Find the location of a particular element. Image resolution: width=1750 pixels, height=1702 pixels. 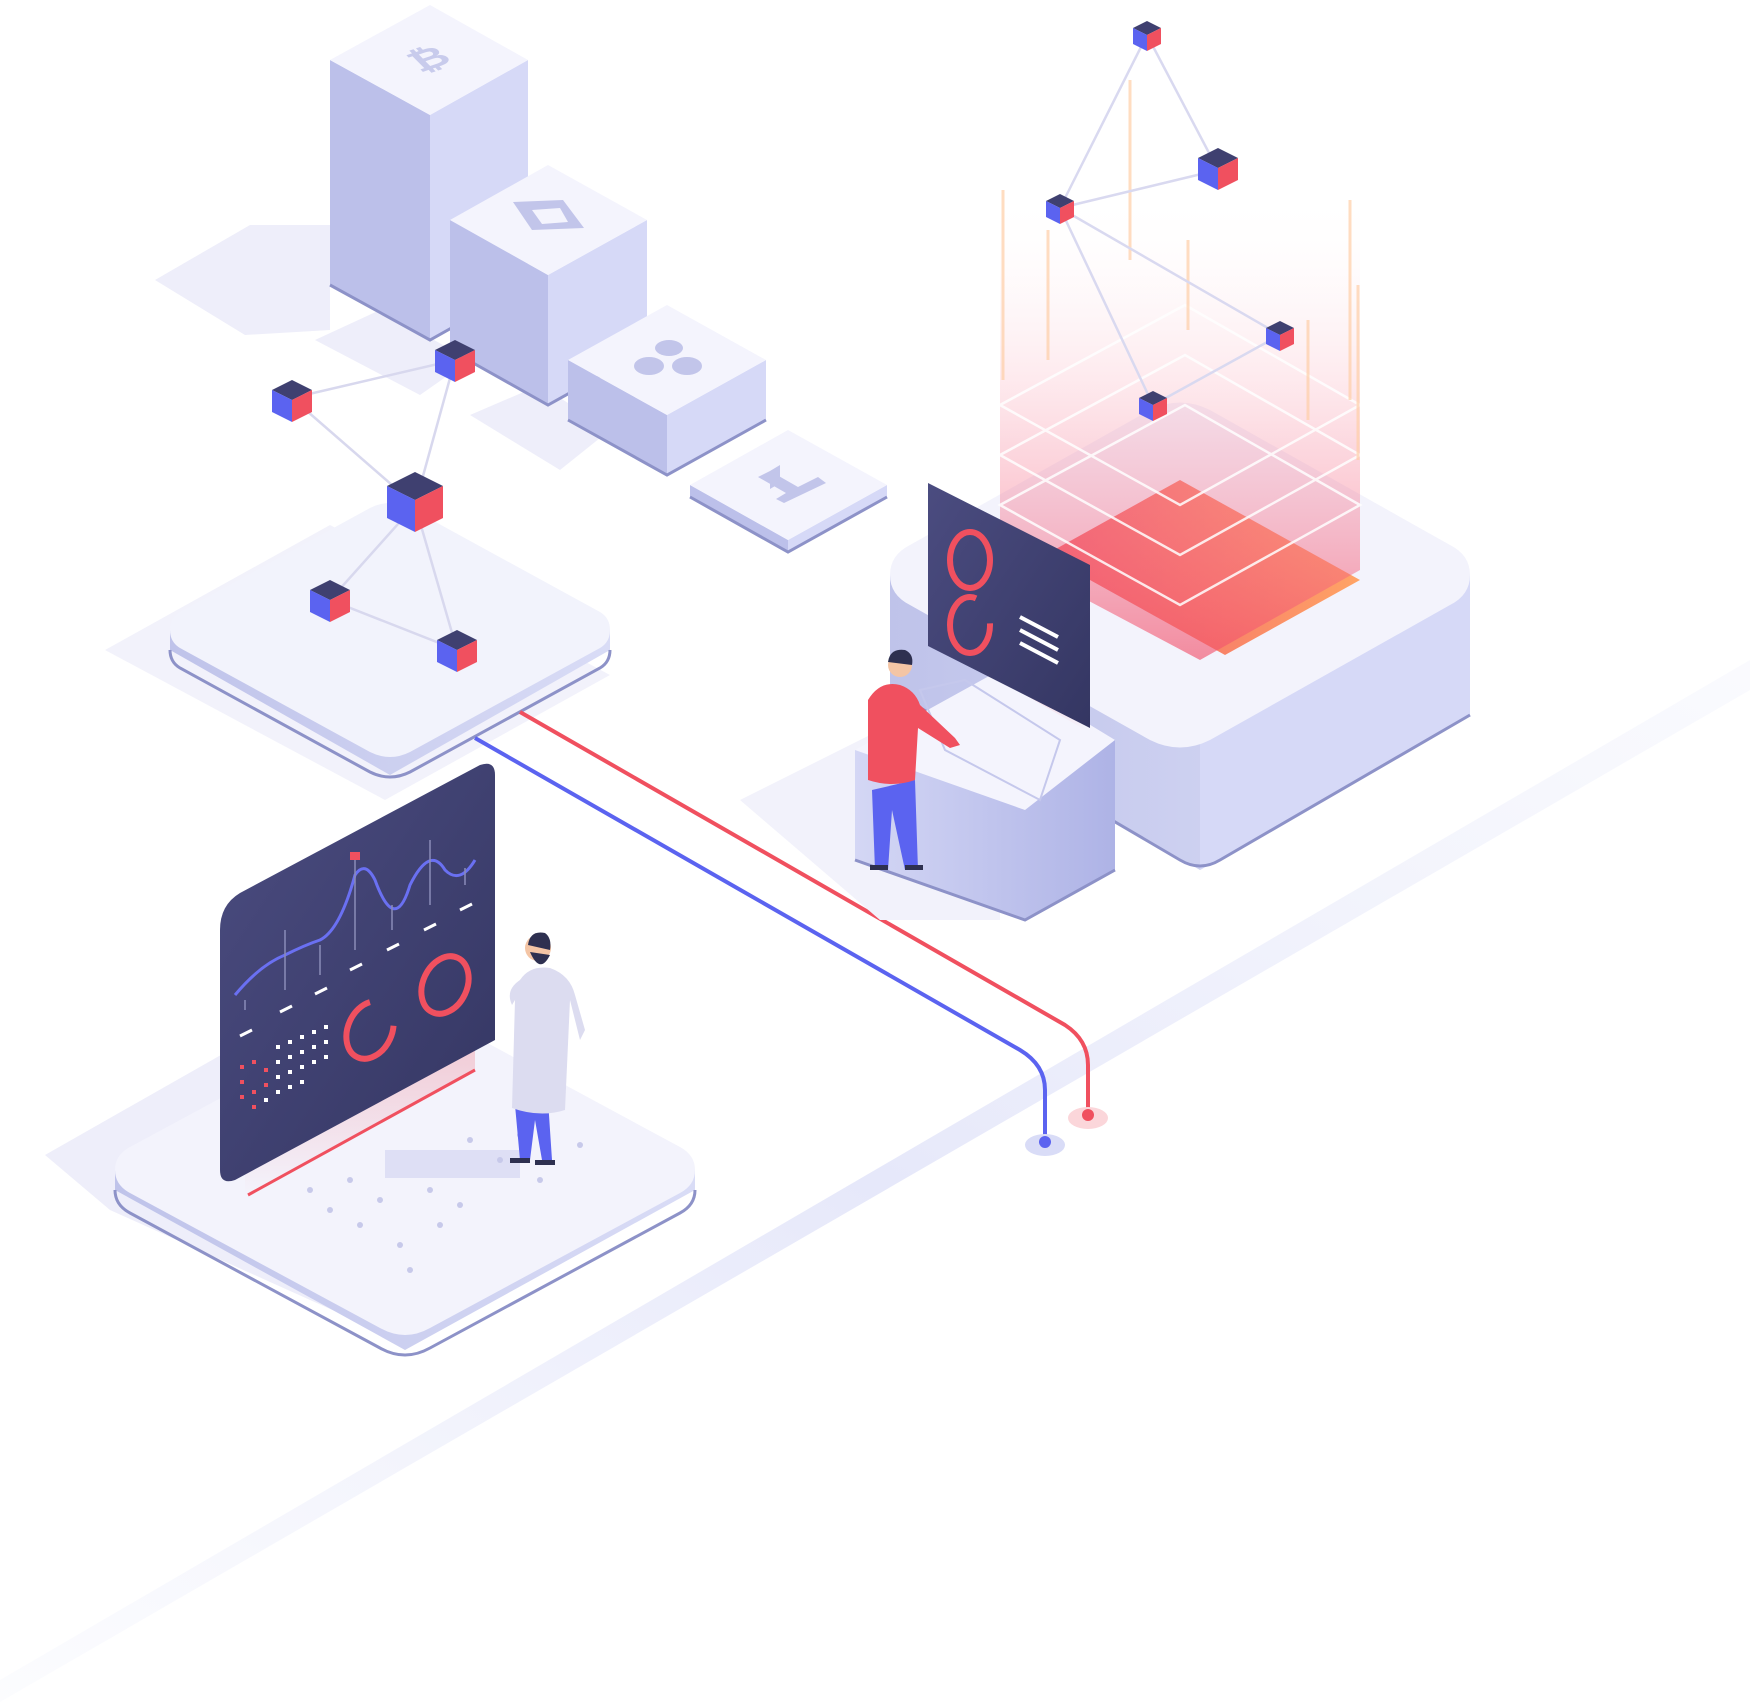

litecoin-block is located at coordinates (788, 492).